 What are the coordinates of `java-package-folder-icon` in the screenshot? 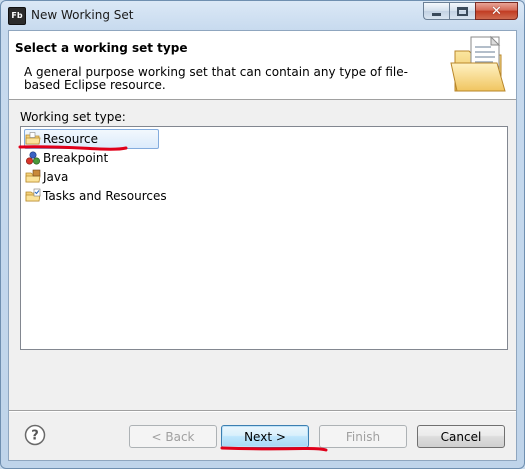 It's located at (33, 176).